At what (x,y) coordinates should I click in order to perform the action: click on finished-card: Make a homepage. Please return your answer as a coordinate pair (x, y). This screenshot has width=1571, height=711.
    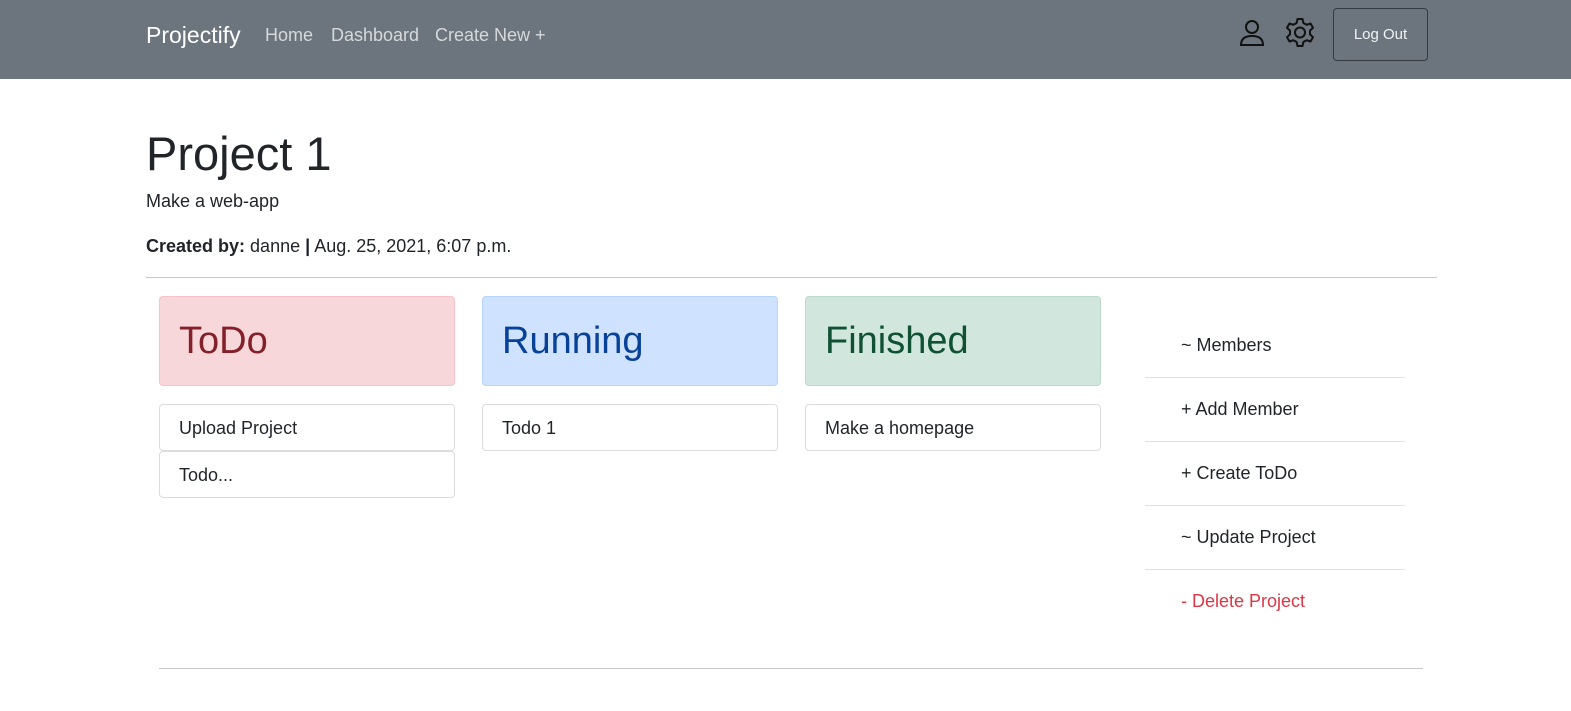
    Looking at the image, I should click on (953, 427).